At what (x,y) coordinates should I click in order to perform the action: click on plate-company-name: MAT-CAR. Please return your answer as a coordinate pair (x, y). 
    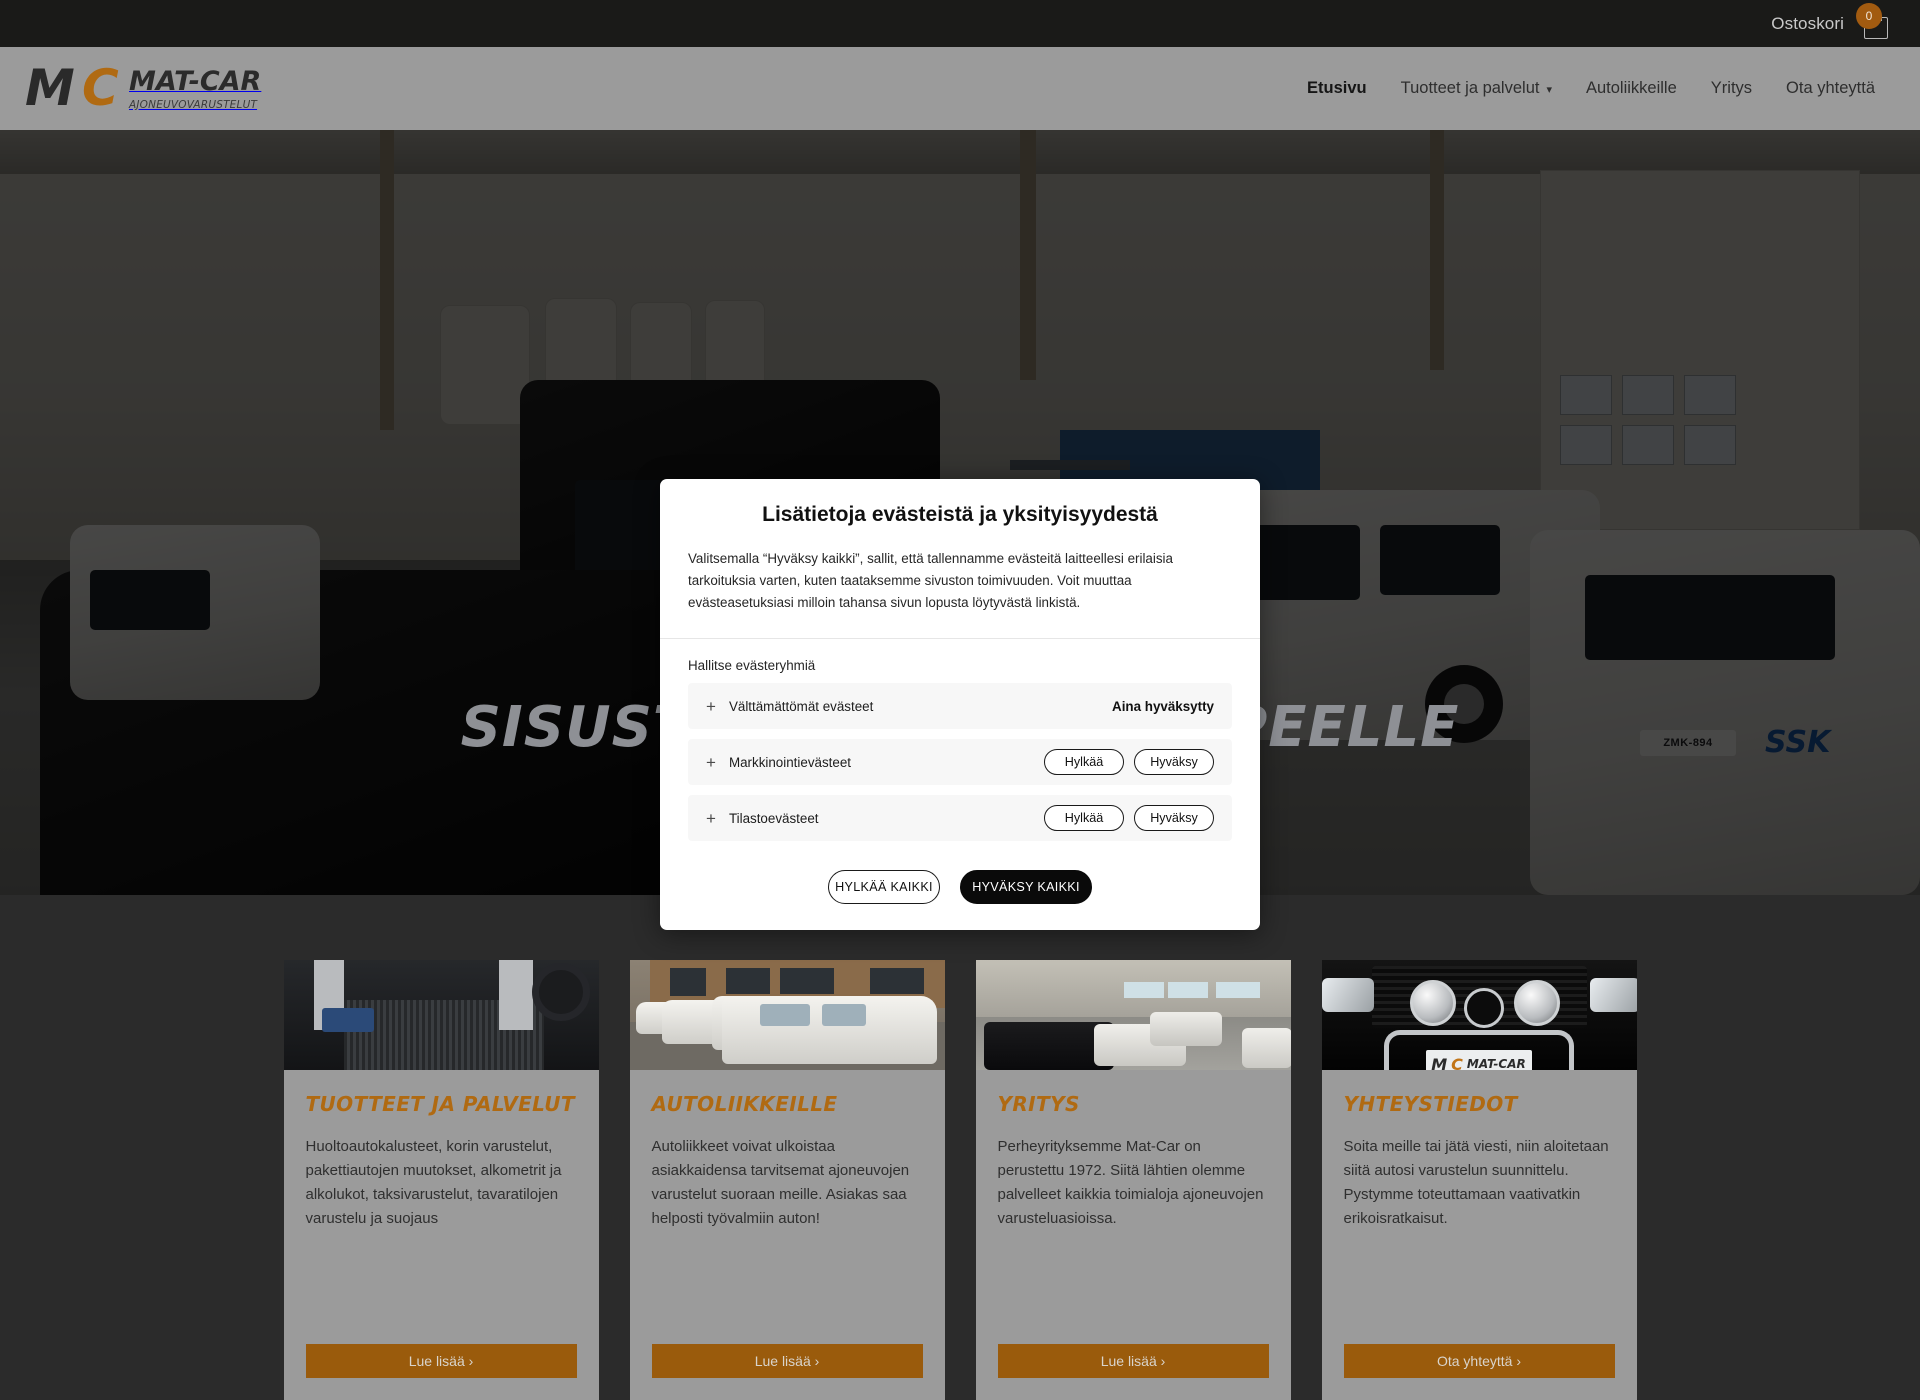
    Looking at the image, I should click on (1496, 1063).